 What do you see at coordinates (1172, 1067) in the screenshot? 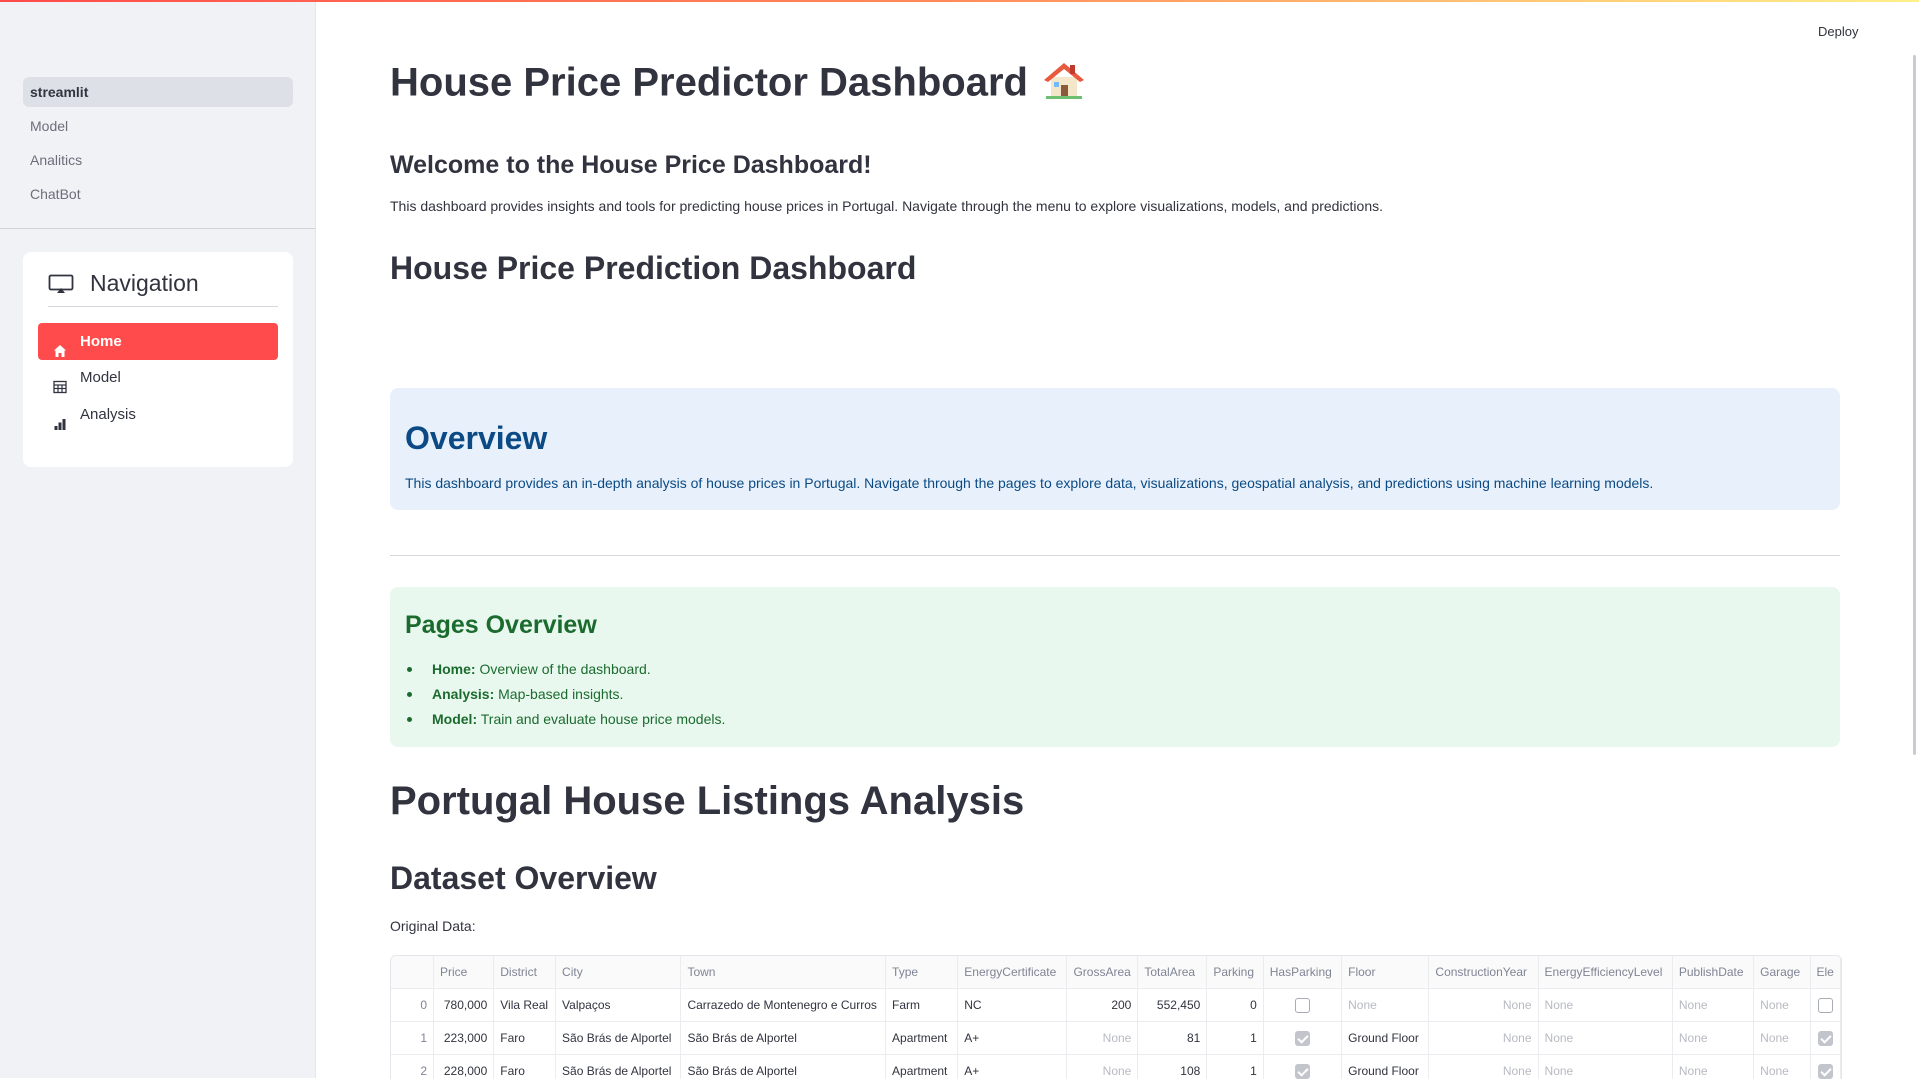
I see `cell-total-area: 108` at bounding box center [1172, 1067].